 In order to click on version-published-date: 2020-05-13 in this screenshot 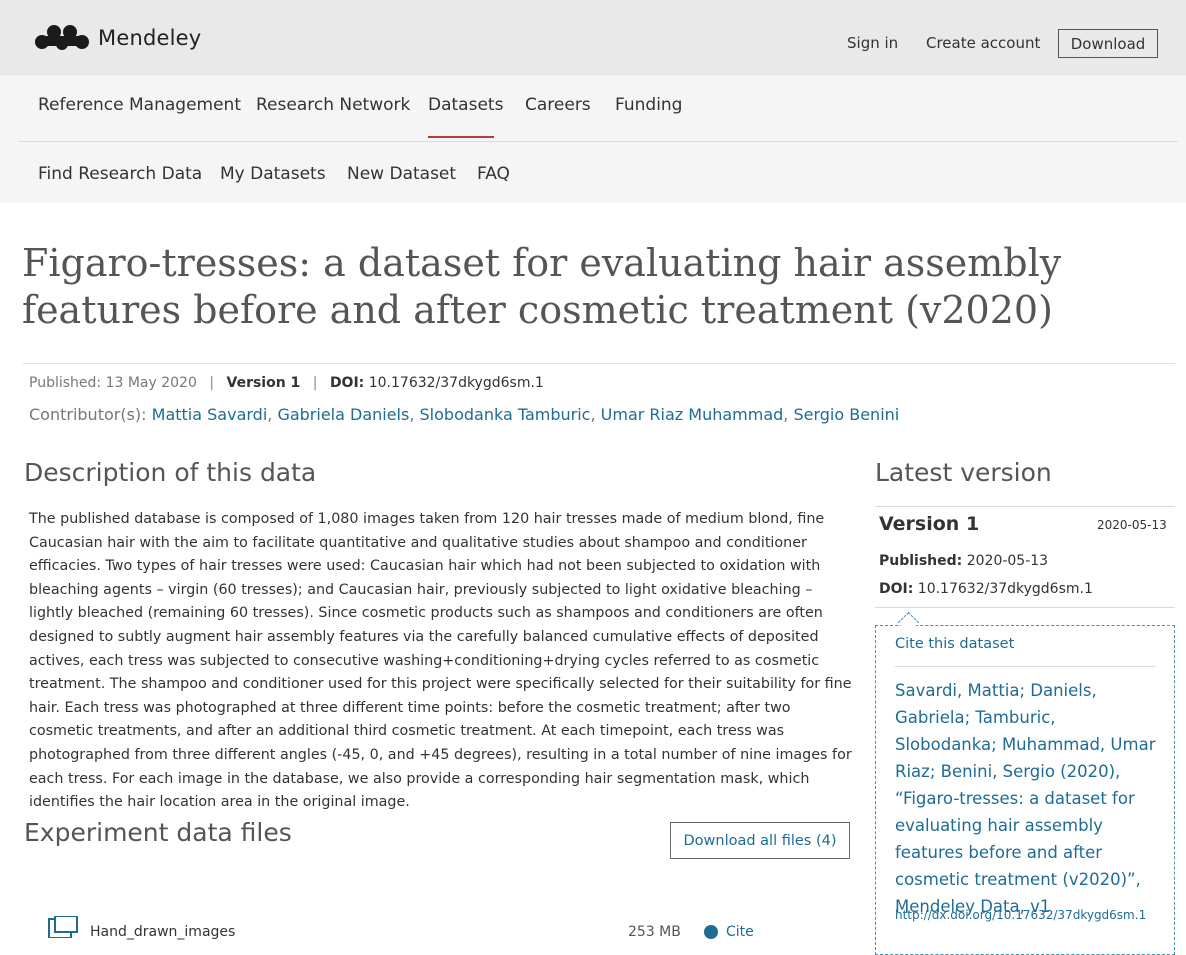, I will do `click(1007, 561)`.